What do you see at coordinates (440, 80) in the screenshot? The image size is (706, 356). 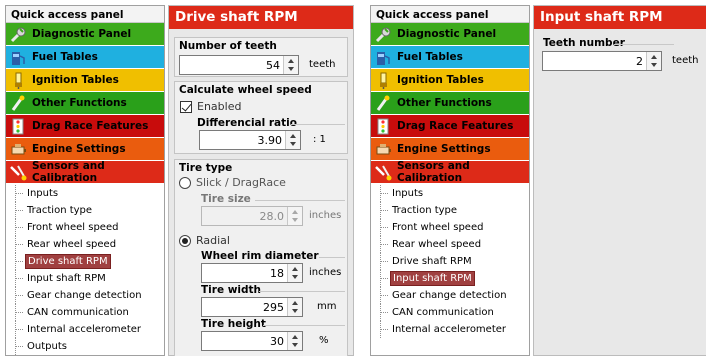 I see `quick-access-item-label: Ignition Tables` at bounding box center [440, 80].